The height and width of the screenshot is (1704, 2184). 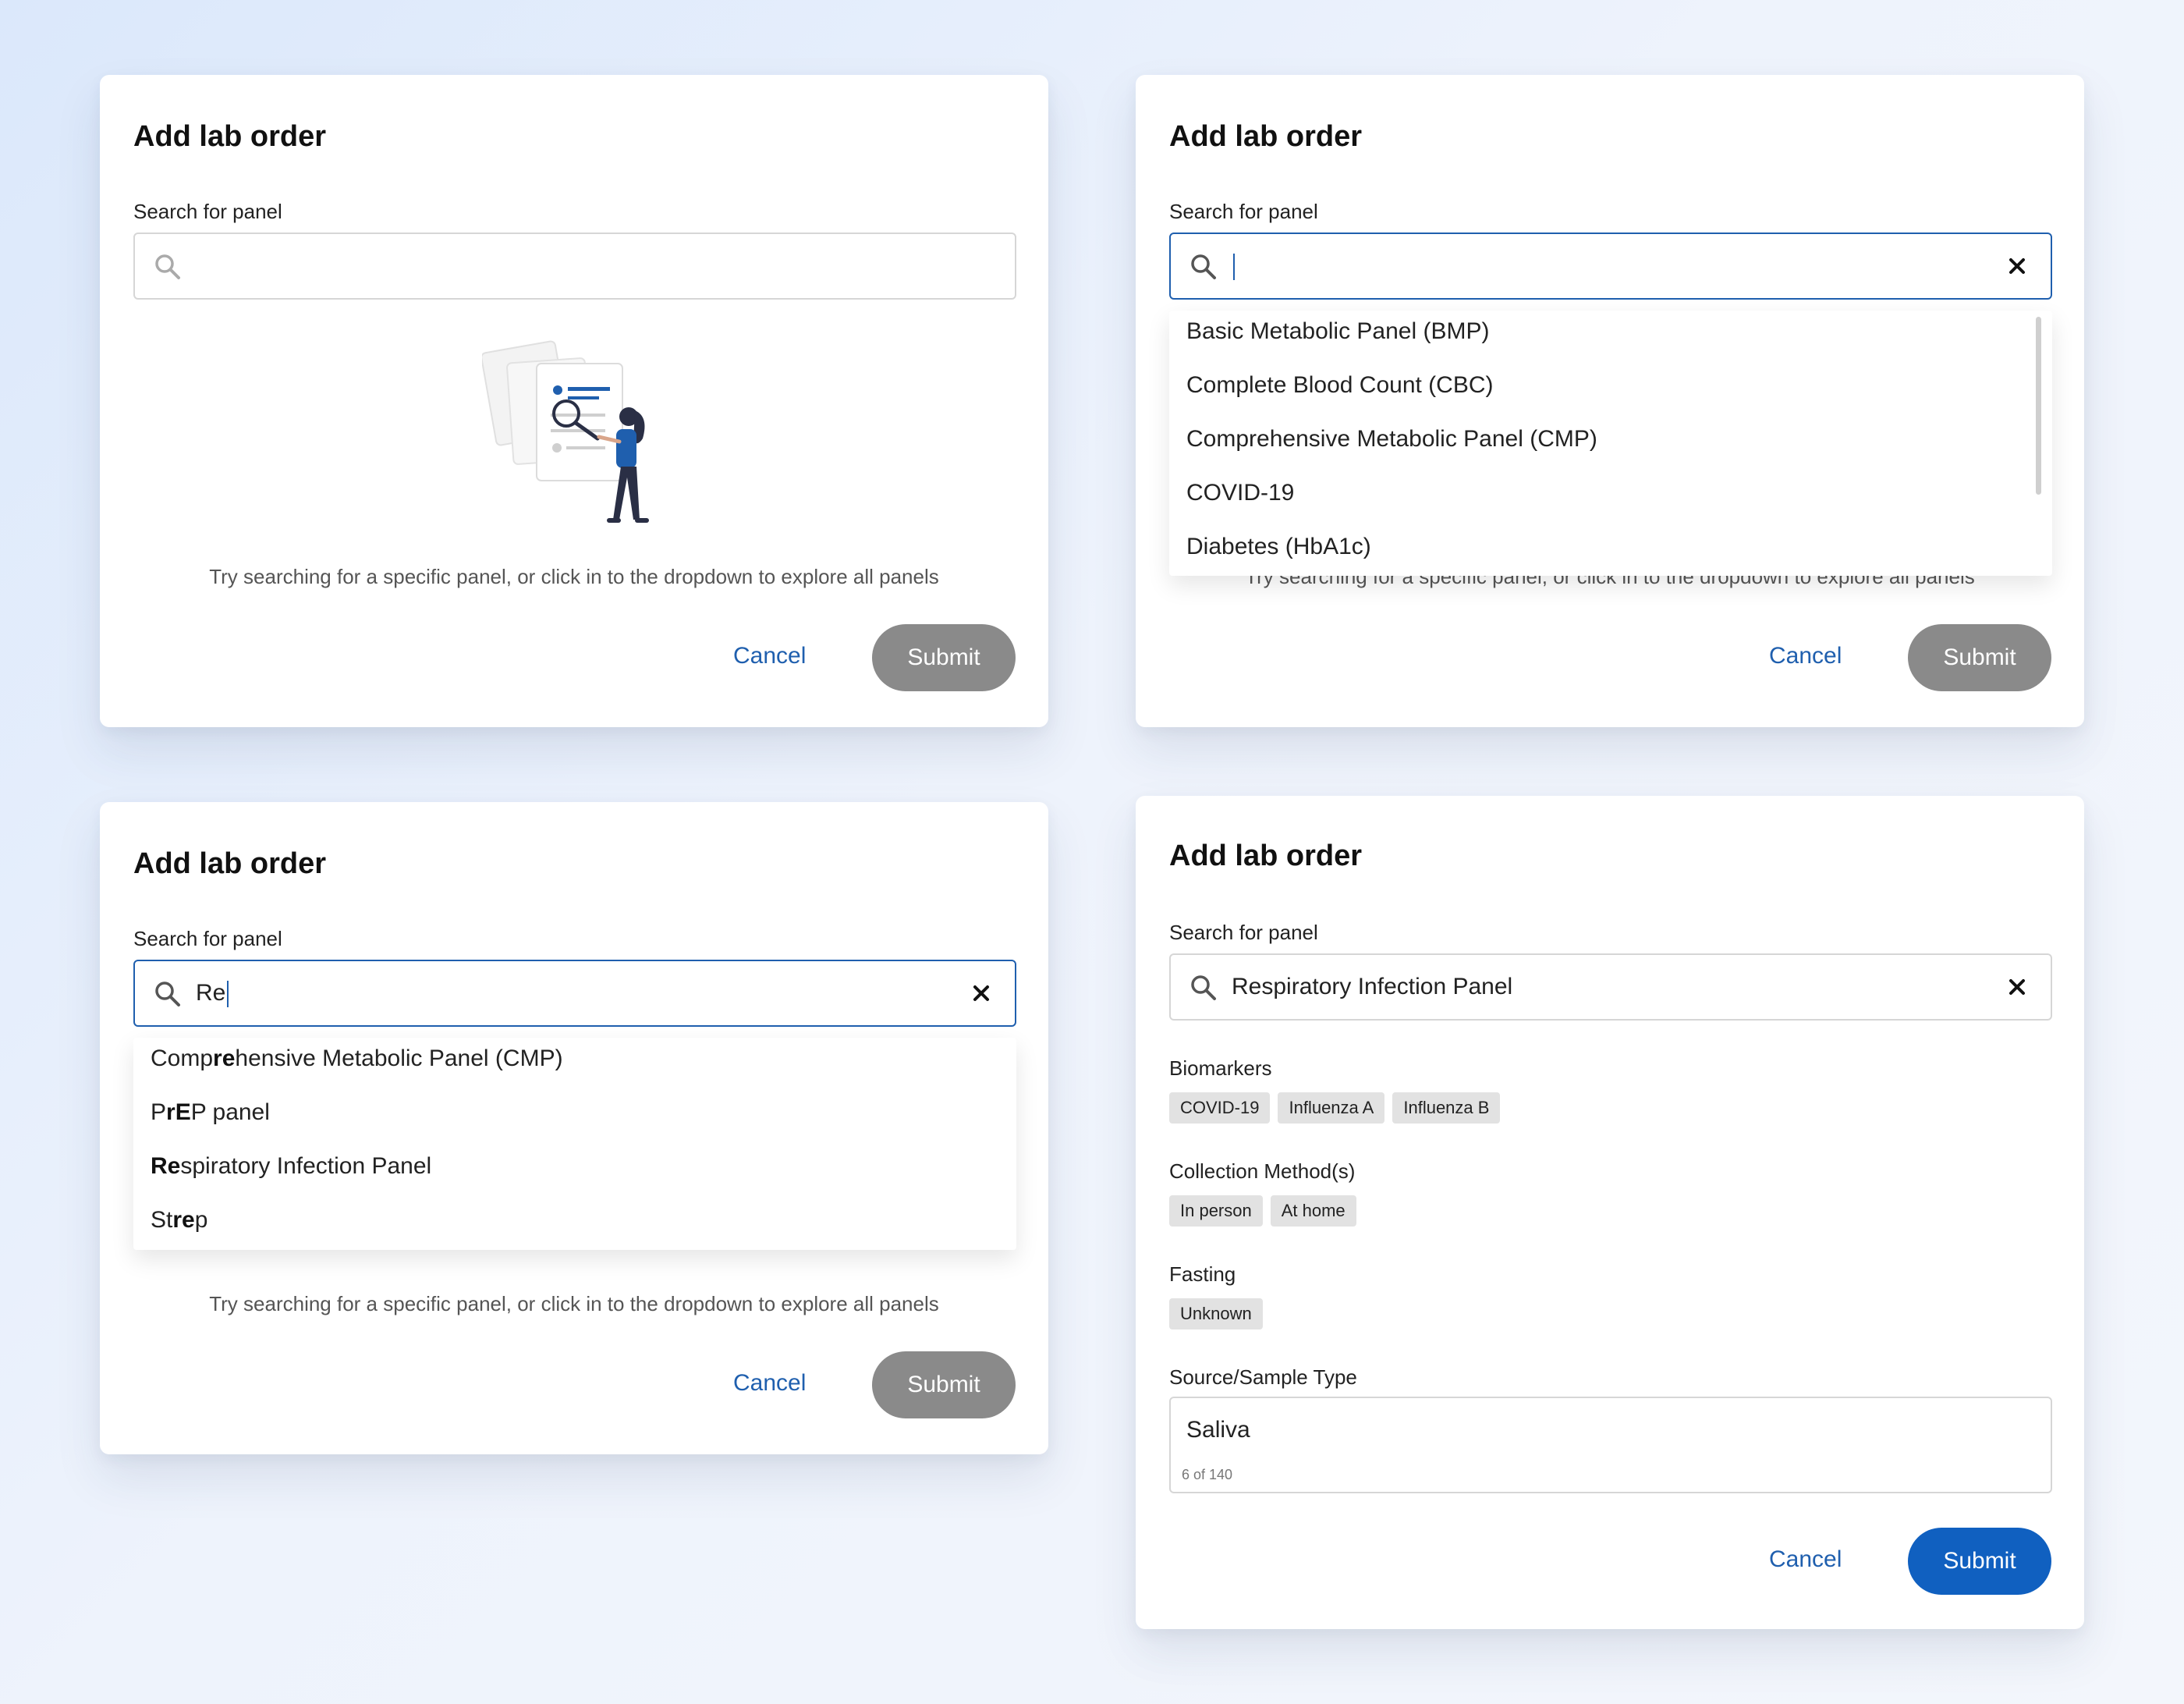 What do you see at coordinates (1221, 1068) in the screenshot?
I see `biomarkers-label: Biomarkers` at bounding box center [1221, 1068].